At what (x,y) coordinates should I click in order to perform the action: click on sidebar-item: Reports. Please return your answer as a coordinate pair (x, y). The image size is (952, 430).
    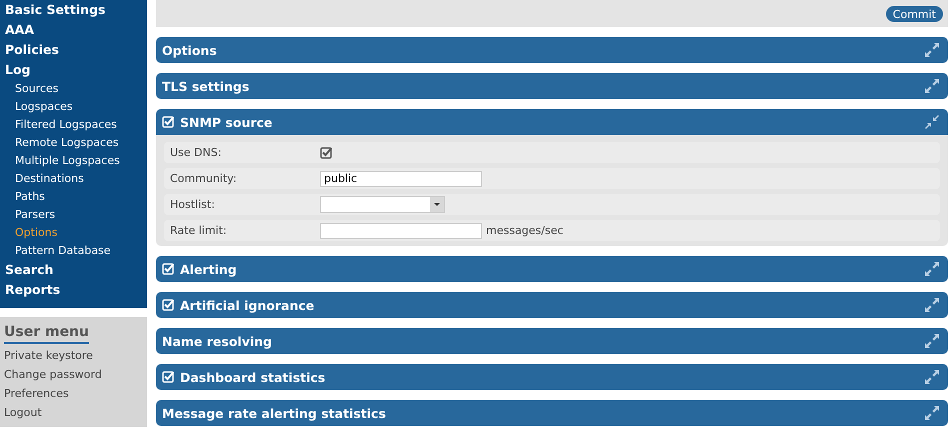
    Looking at the image, I should click on (73, 290).